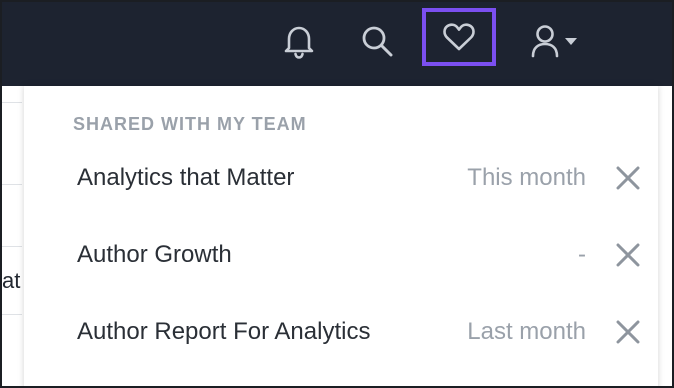 Image resolution: width=674 pixels, height=388 pixels. What do you see at coordinates (190, 124) in the screenshot?
I see `section-title: SHARED WITH MY TEAM` at bounding box center [190, 124].